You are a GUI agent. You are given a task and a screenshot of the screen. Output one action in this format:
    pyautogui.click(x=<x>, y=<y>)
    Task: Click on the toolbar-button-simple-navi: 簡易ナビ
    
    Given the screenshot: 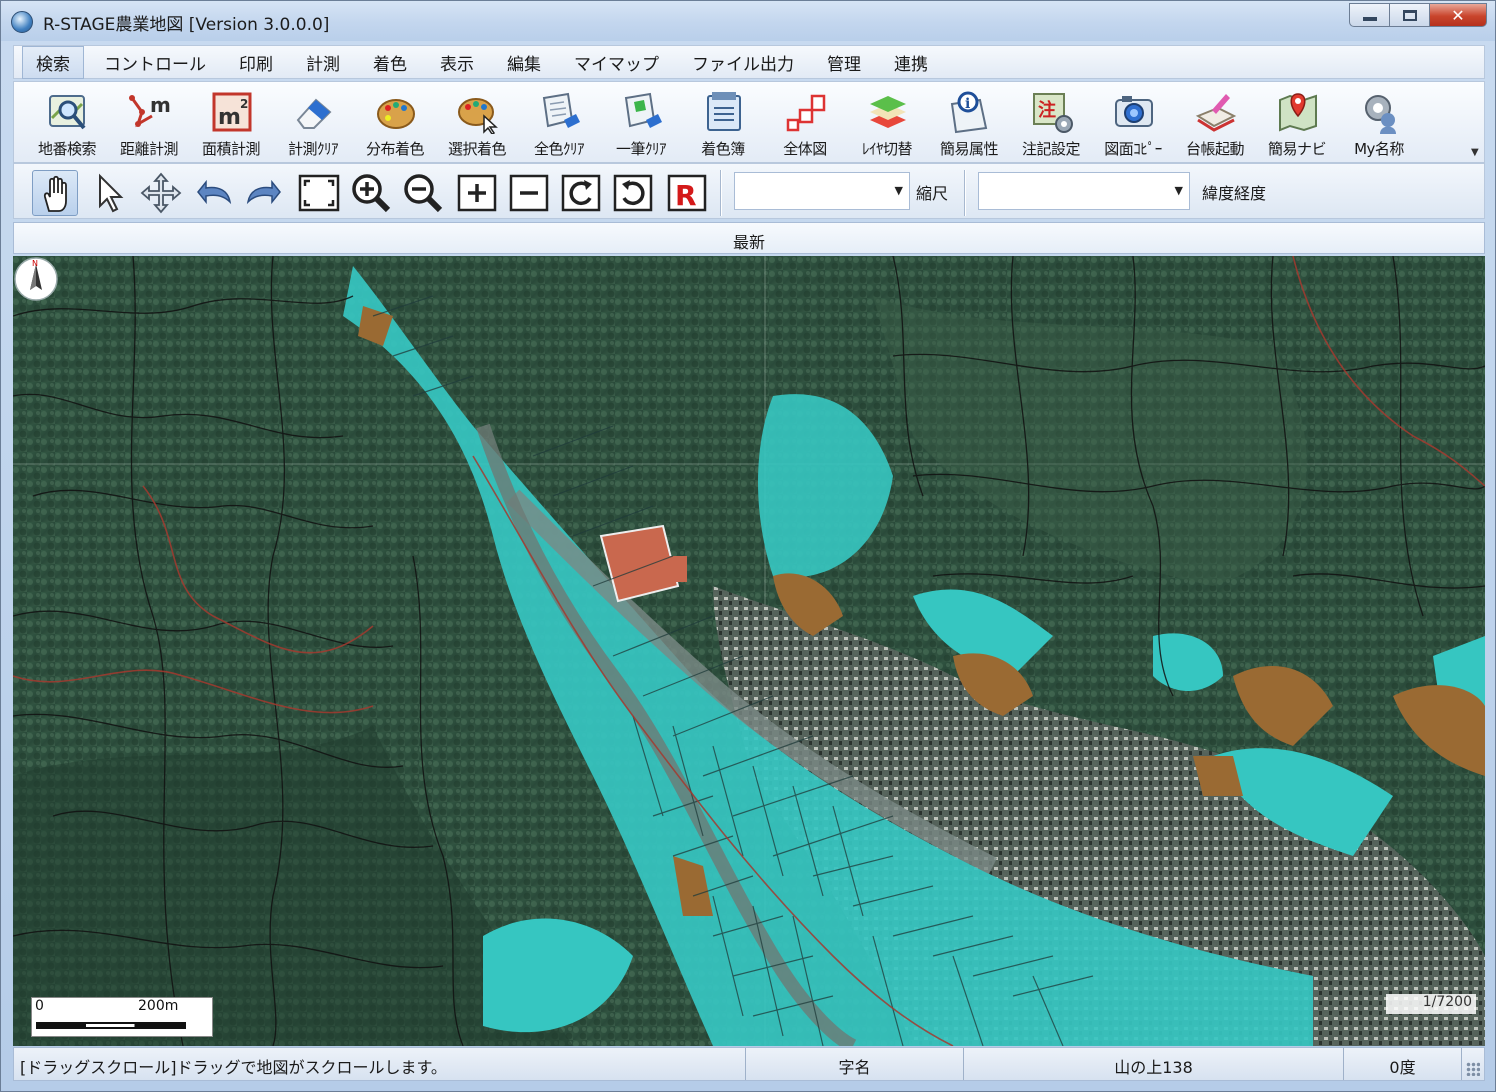 What is the action you would take?
    pyautogui.click(x=1297, y=123)
    